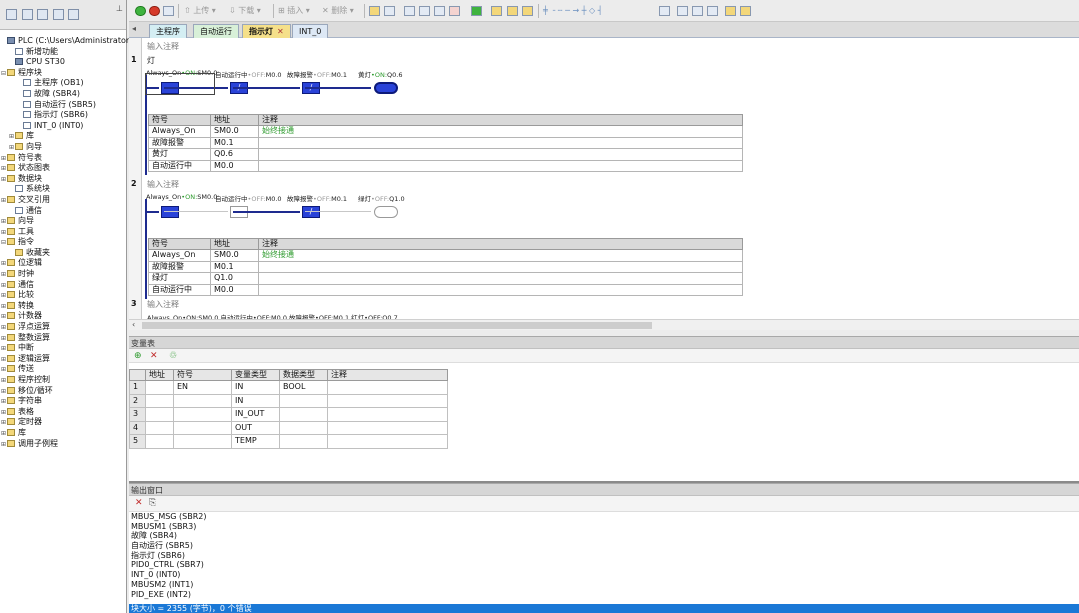 This screenshot has width=1079, height=613. Describe the element at coordinates (63, 158) in the screenshot. I see `tree-item: ⊞ 符号表` at that location.